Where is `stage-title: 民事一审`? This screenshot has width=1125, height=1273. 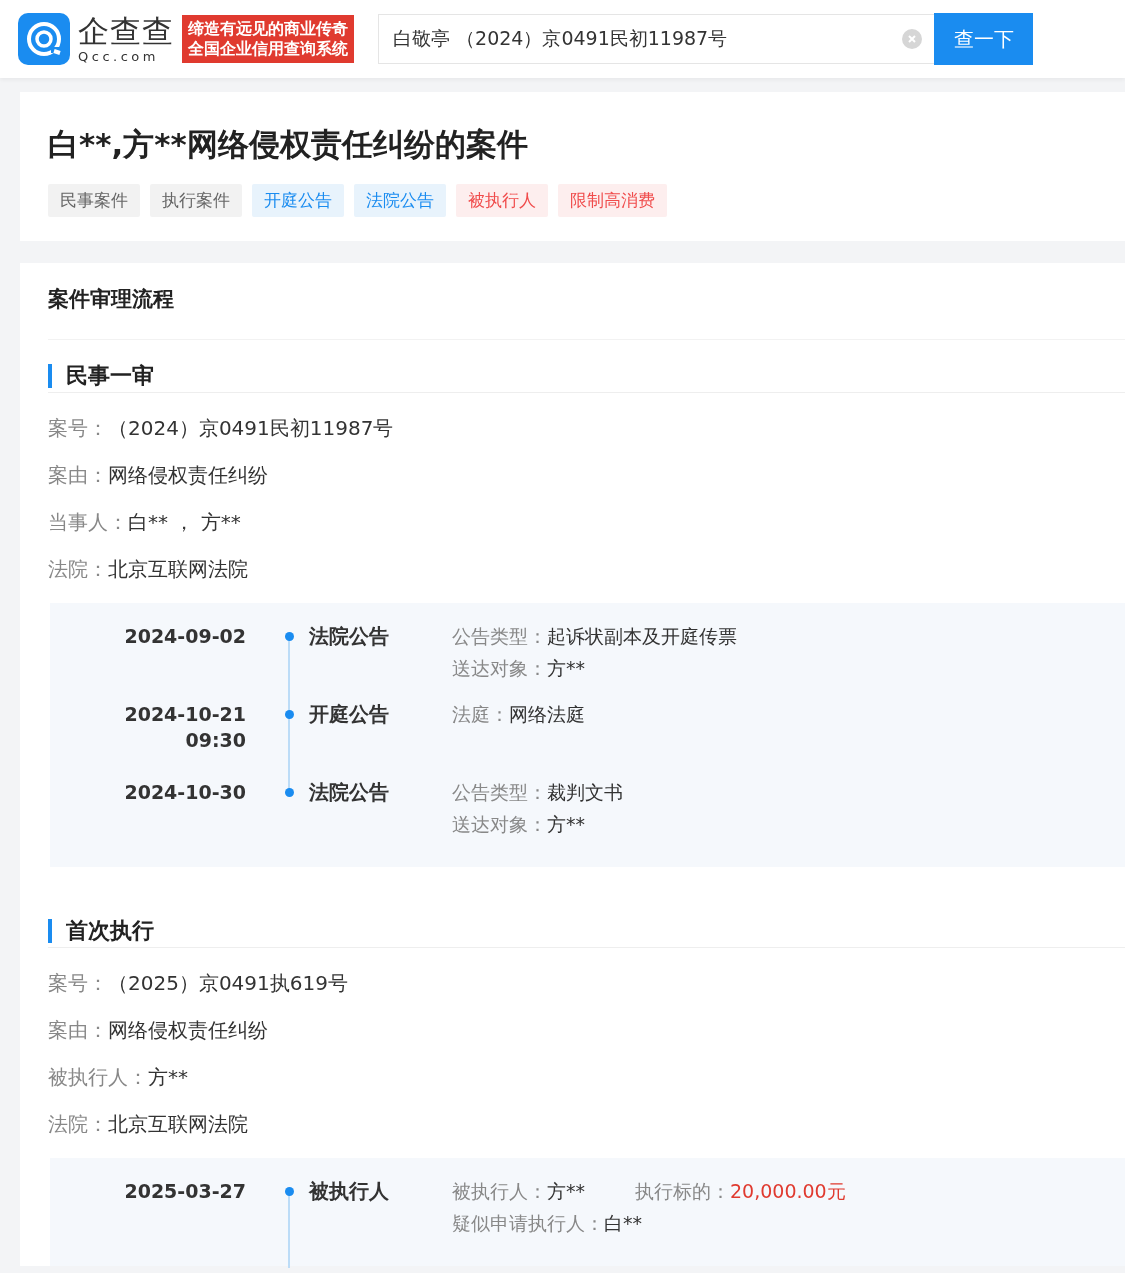 stage-title: 民事一审 is located at coordinates (101, 376).